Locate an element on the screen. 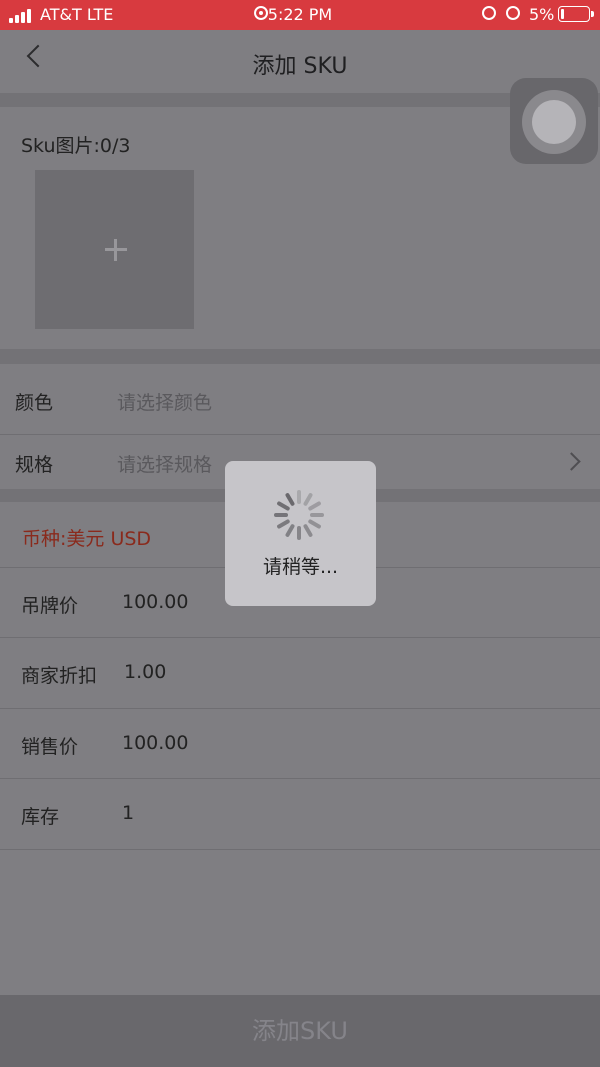 The height and width of the screenshot is (1067, 600). spec-label: 规格 is located at coordinates (34, 465).